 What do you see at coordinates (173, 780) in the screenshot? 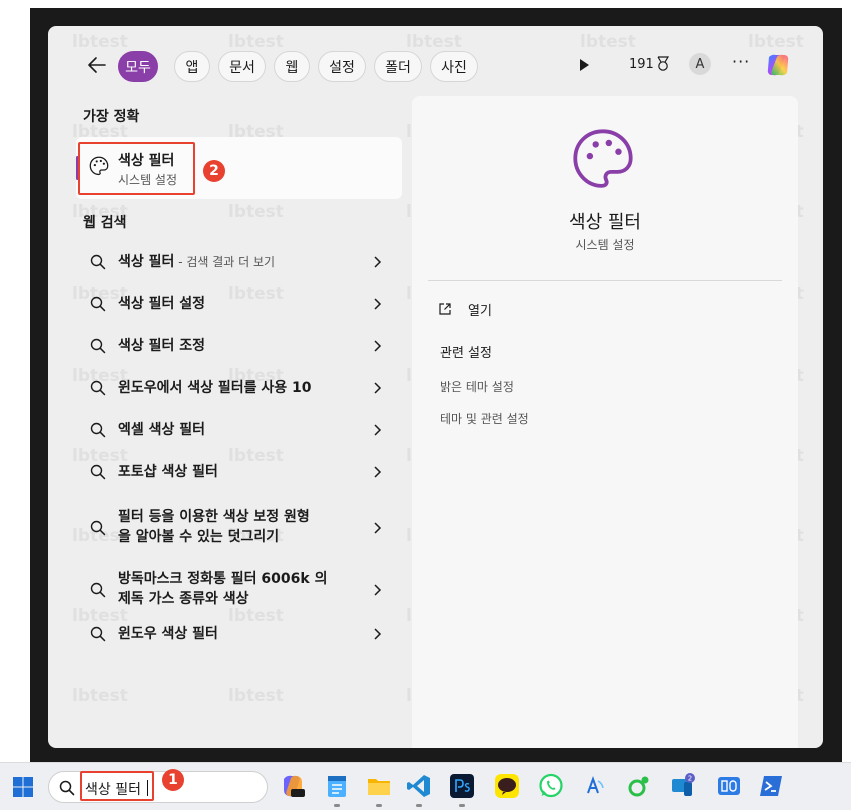
I see `annotation-number-badge: 1` at bounding box center [173, 780].